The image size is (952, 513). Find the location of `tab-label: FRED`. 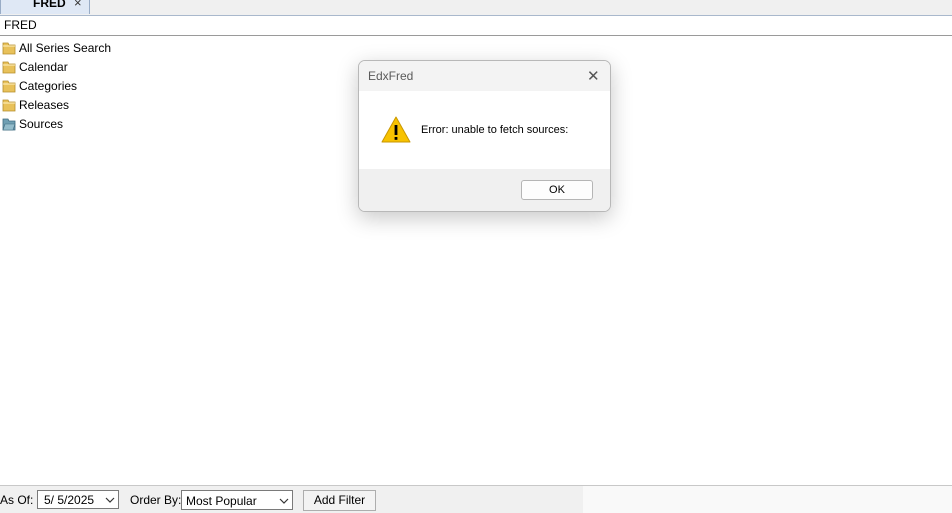

tab-label: FRED is located at coordinates (49, 5).